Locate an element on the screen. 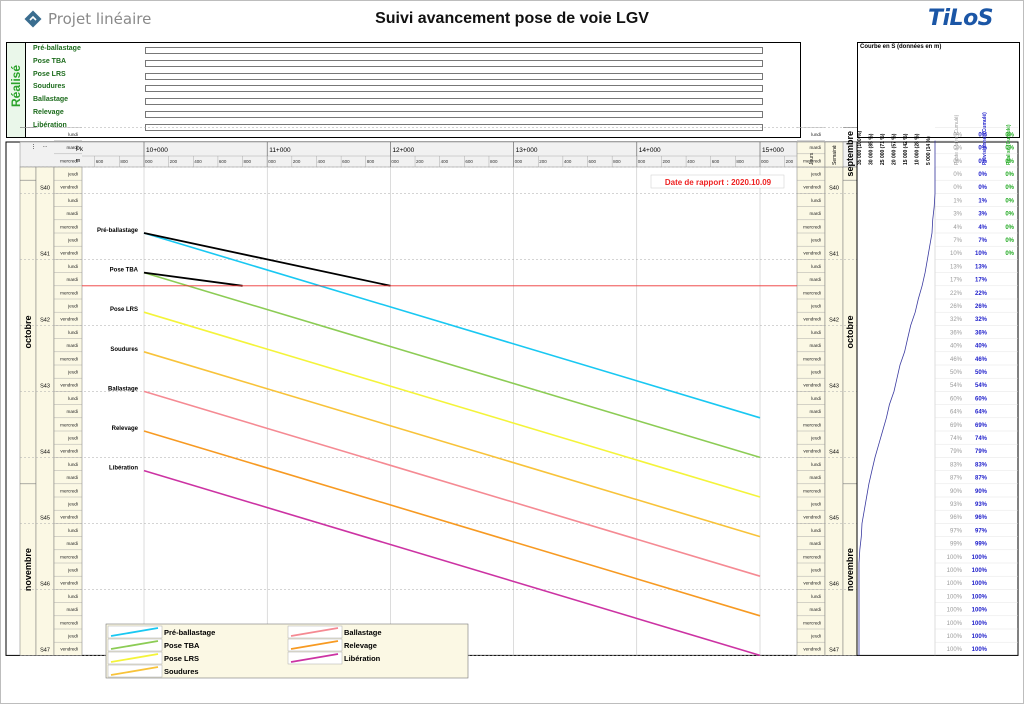  s-curve-reste-value: 97% is located at coordinates (956, 531).